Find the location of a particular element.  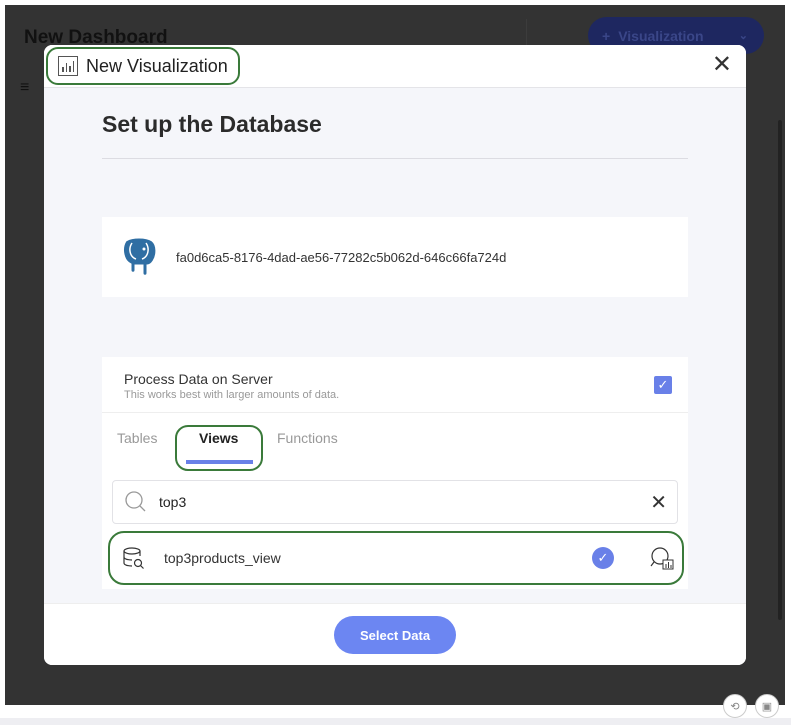

chevron-down-icon: ⌄ is located at coordinates (743, 36).